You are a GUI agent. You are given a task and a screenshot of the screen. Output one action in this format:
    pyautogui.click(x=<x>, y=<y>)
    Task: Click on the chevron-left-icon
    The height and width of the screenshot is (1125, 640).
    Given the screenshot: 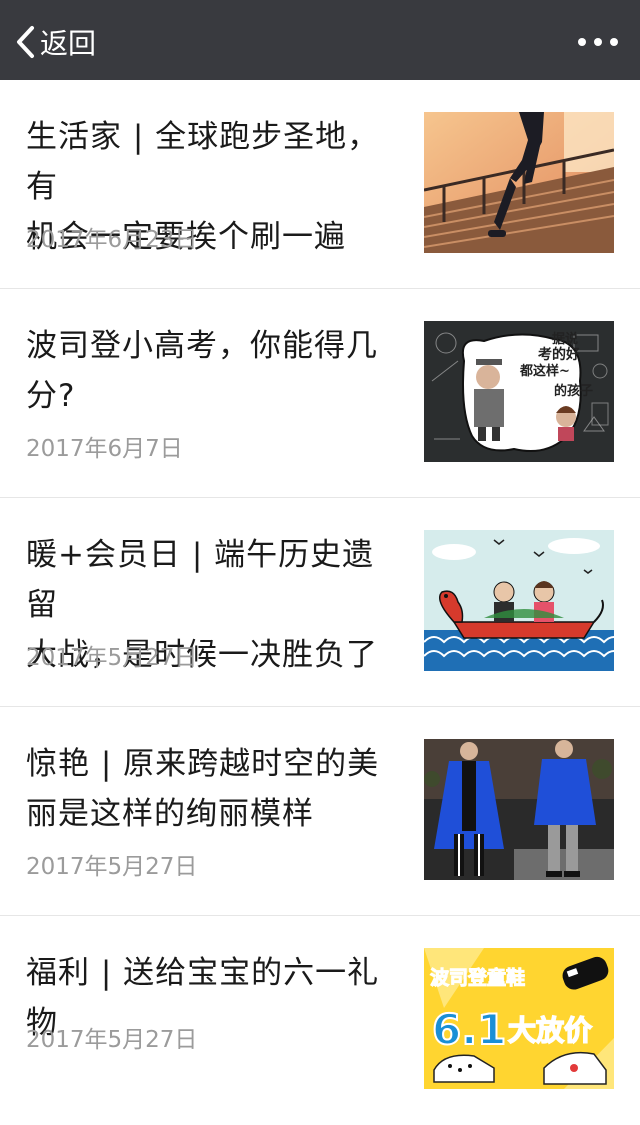 What is the action you would take?
    pyautogui.click(x=25, y=42)
    